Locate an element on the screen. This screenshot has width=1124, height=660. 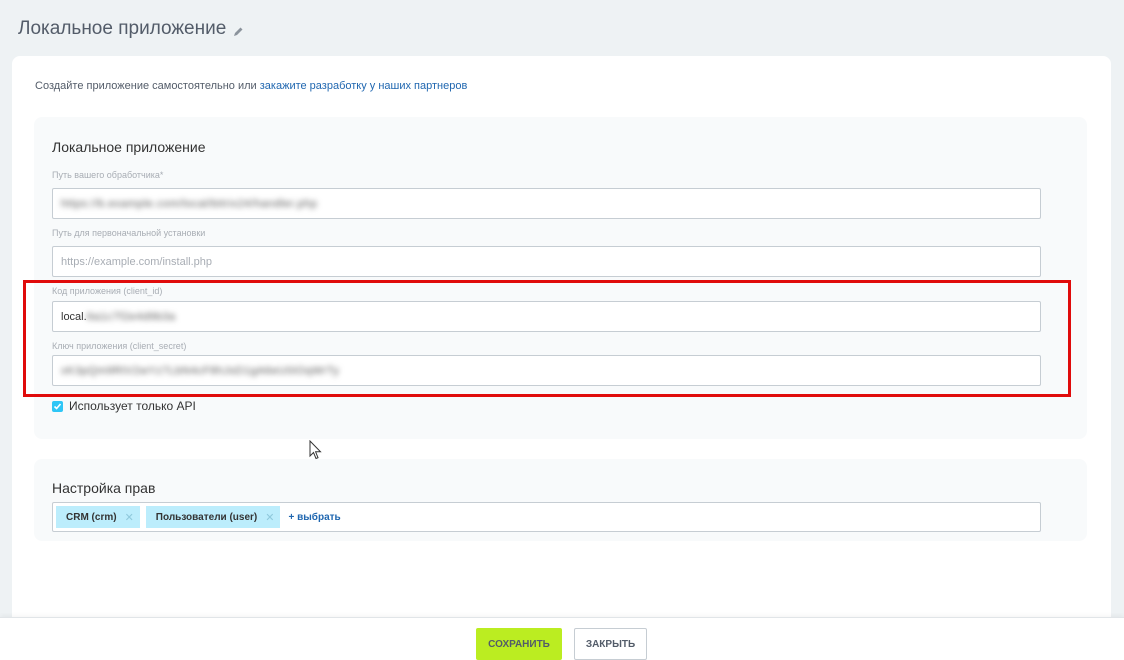
mouse-cursor-icon is located at coordinates (316, 452).